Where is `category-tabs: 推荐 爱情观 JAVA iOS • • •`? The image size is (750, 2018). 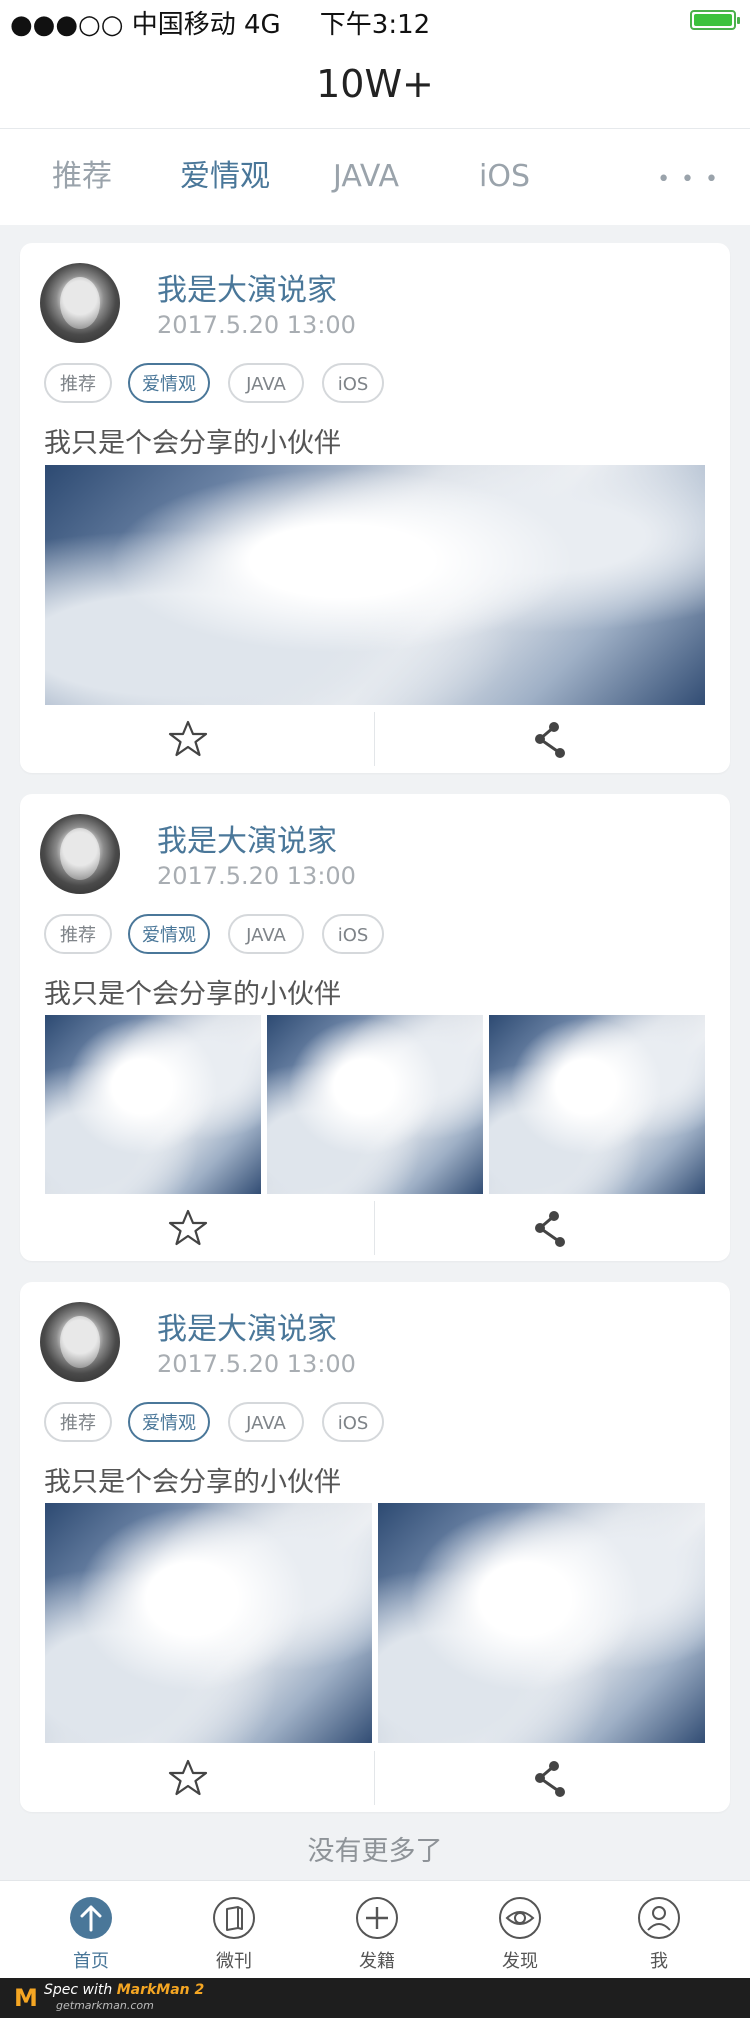 category-tabs: 推荐 爱情观 JAVA iOS • • • is located at coordinates (375, 177).